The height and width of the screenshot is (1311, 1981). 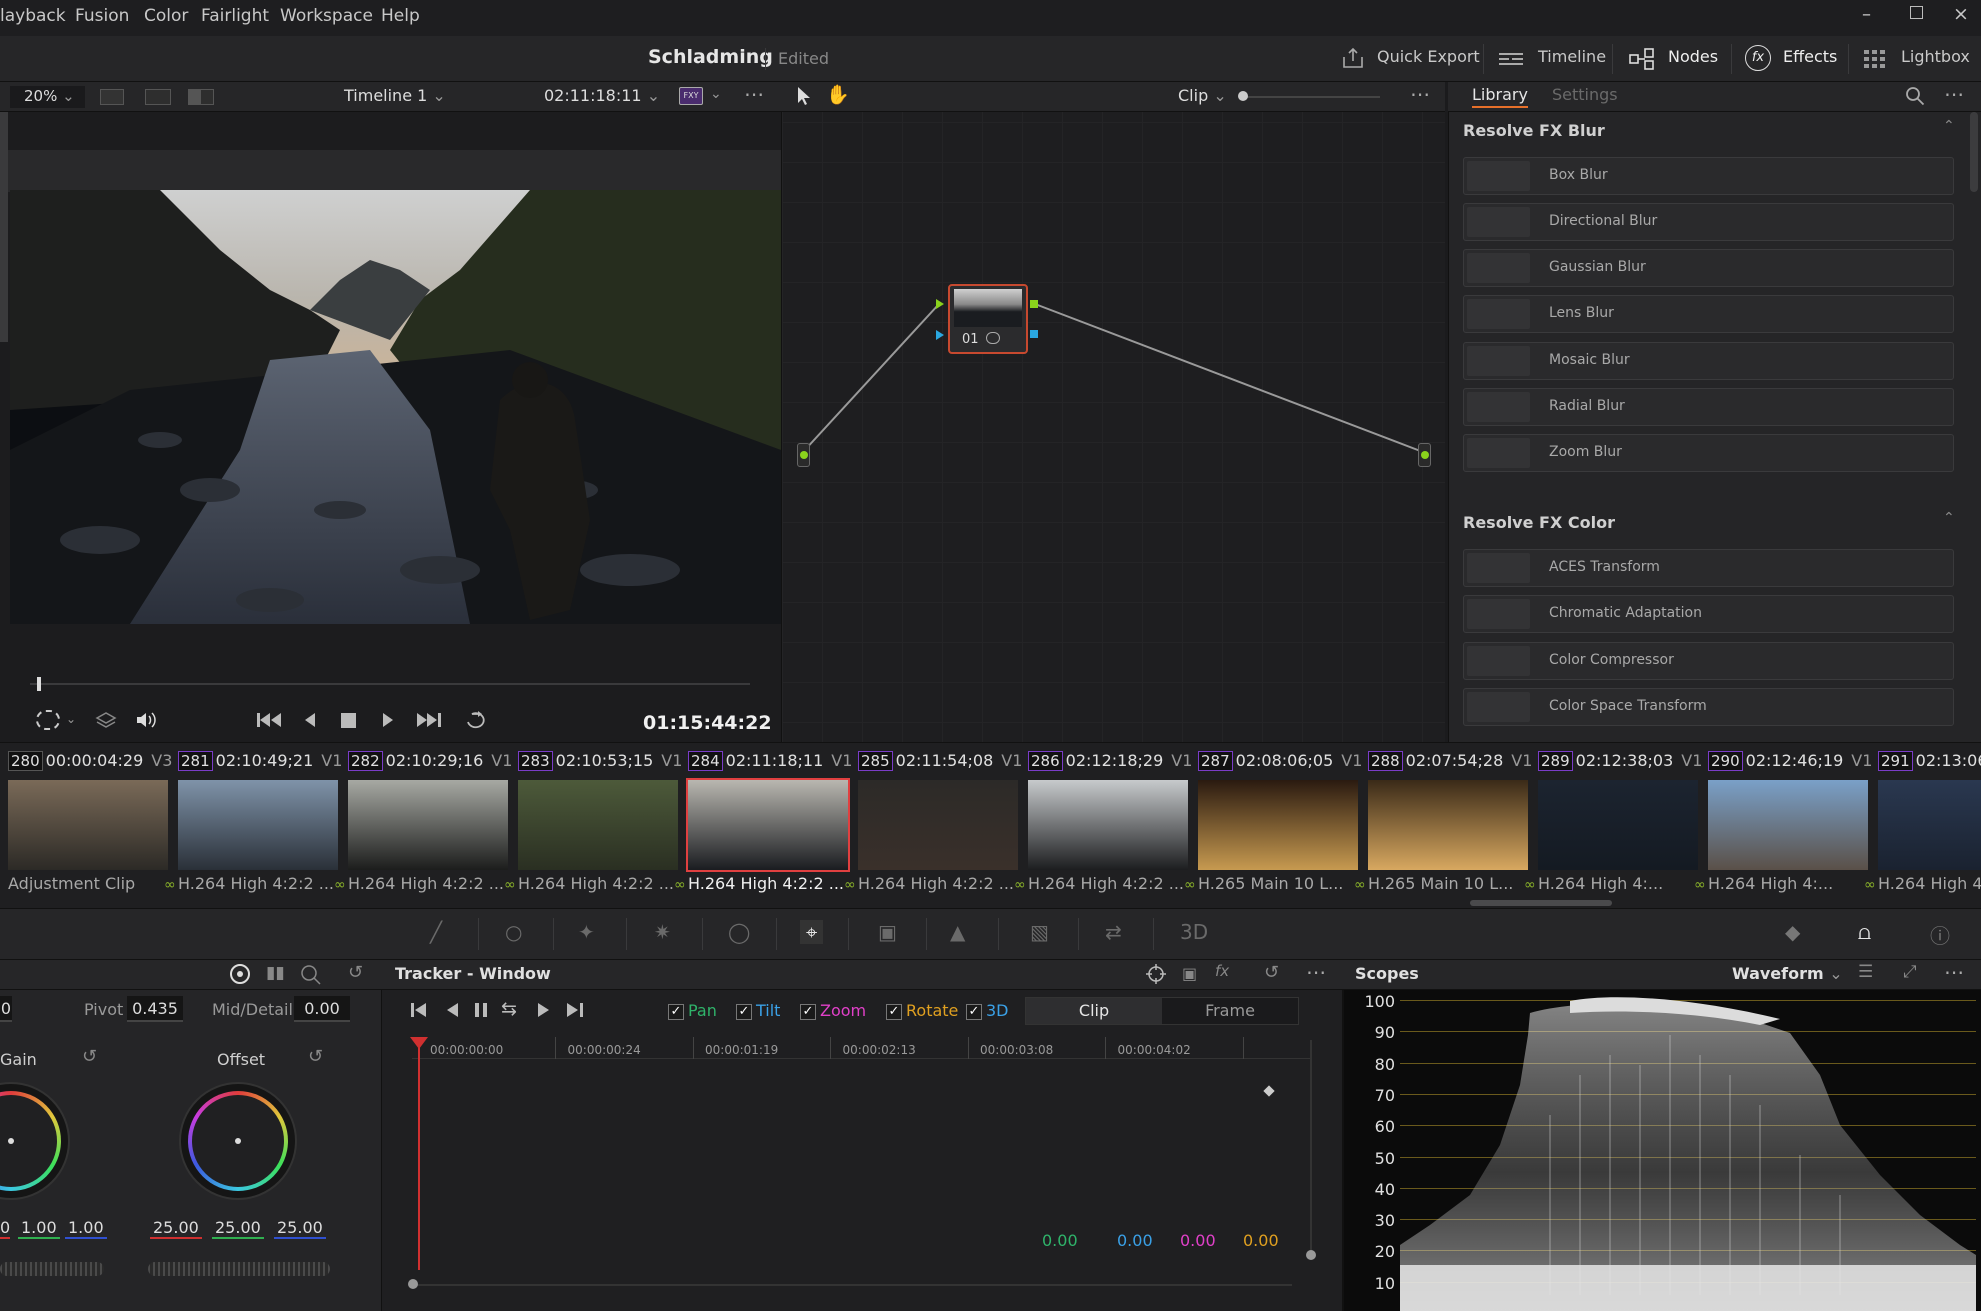 I want to click on volume-icon, so click(x=146, y=720).